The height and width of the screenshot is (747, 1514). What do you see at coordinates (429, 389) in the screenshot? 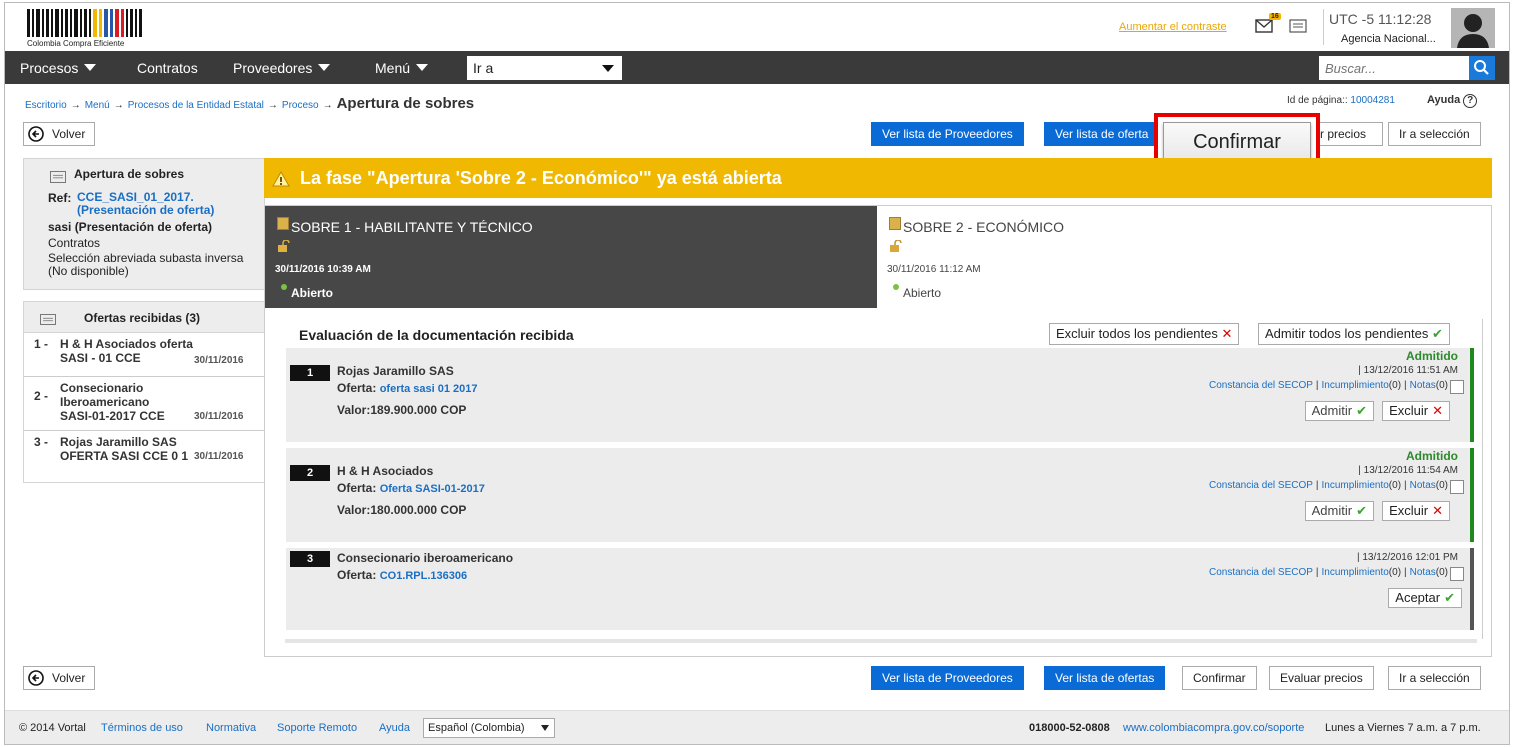
I see `offer-link: oferta sasi 01 2017` at bounding box center [429, 389].